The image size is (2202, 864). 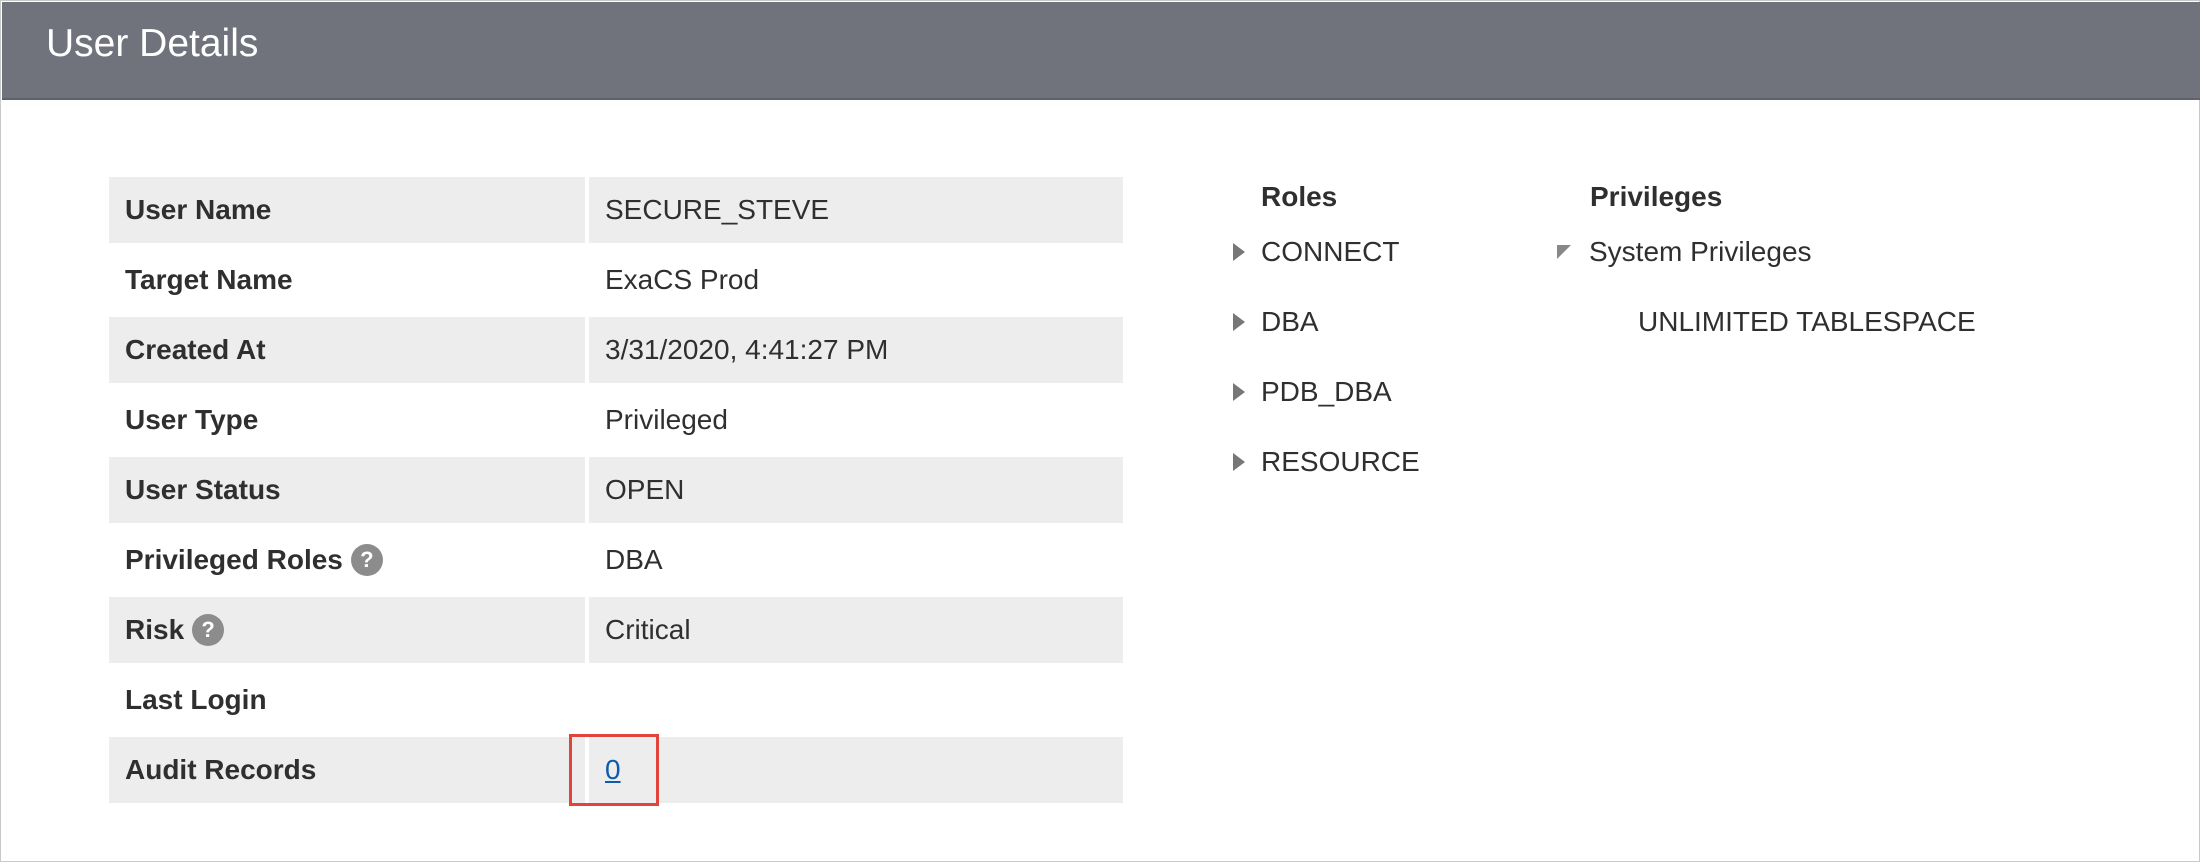 I want to click on privileges-heading: Privileges, so click(x=1656, y=196).